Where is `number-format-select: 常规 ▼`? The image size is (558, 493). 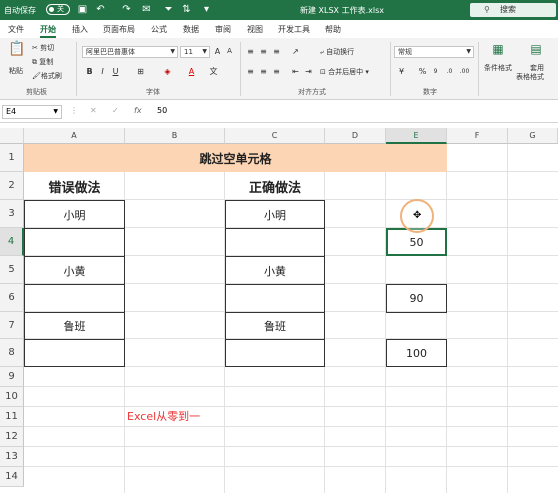
number-format-select: 常规 ▼ is located at coordinates (434, 52).